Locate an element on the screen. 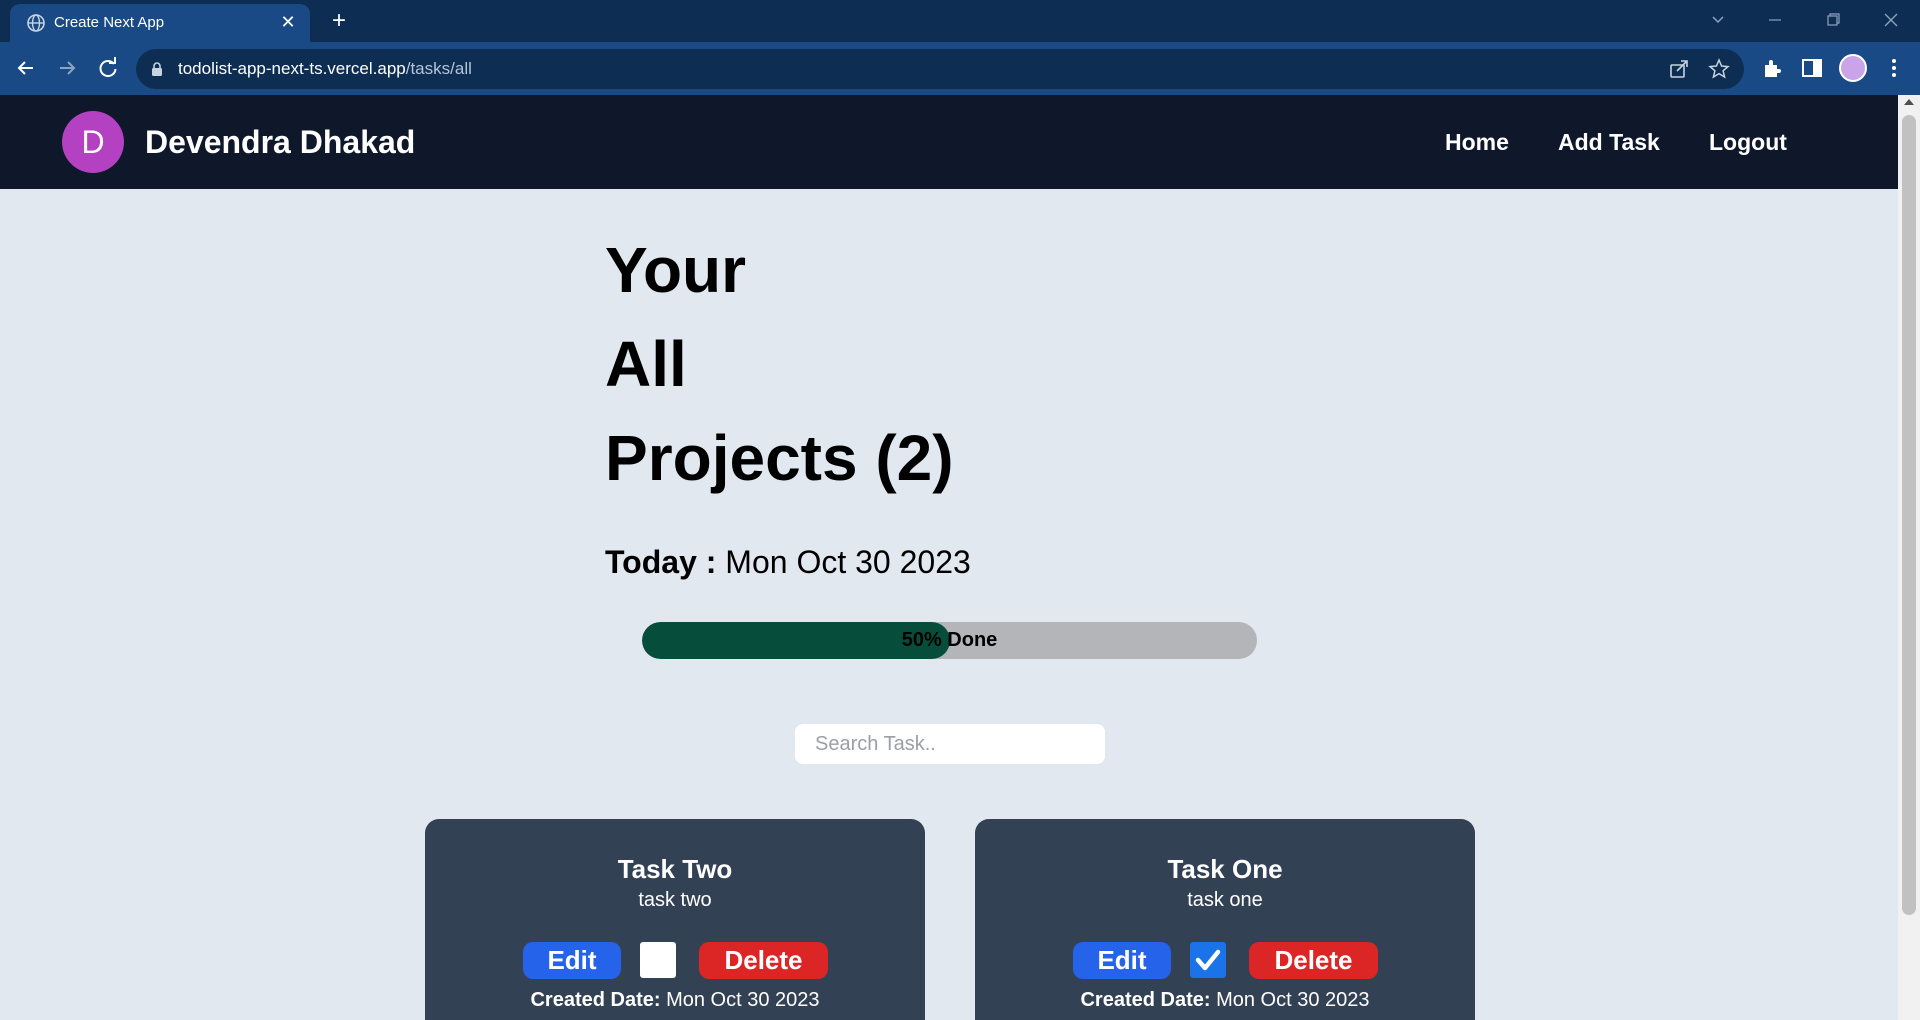 The height and width of the screenshot is (1020, 1920). nav-link-logout: Logout is located at coordinates (1748, 142).